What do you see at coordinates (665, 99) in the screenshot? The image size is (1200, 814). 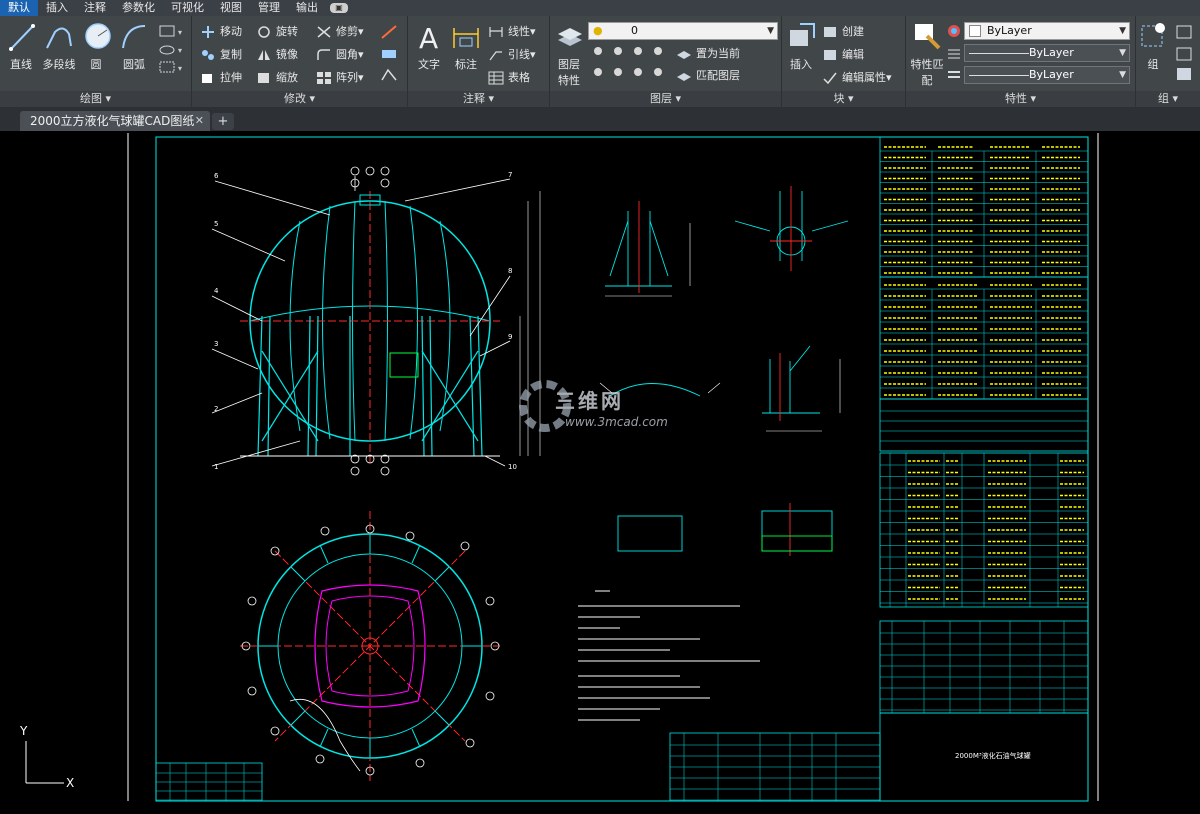 I see `panel-title-layers: 图层 ▾` at bounding box center [665, 99].